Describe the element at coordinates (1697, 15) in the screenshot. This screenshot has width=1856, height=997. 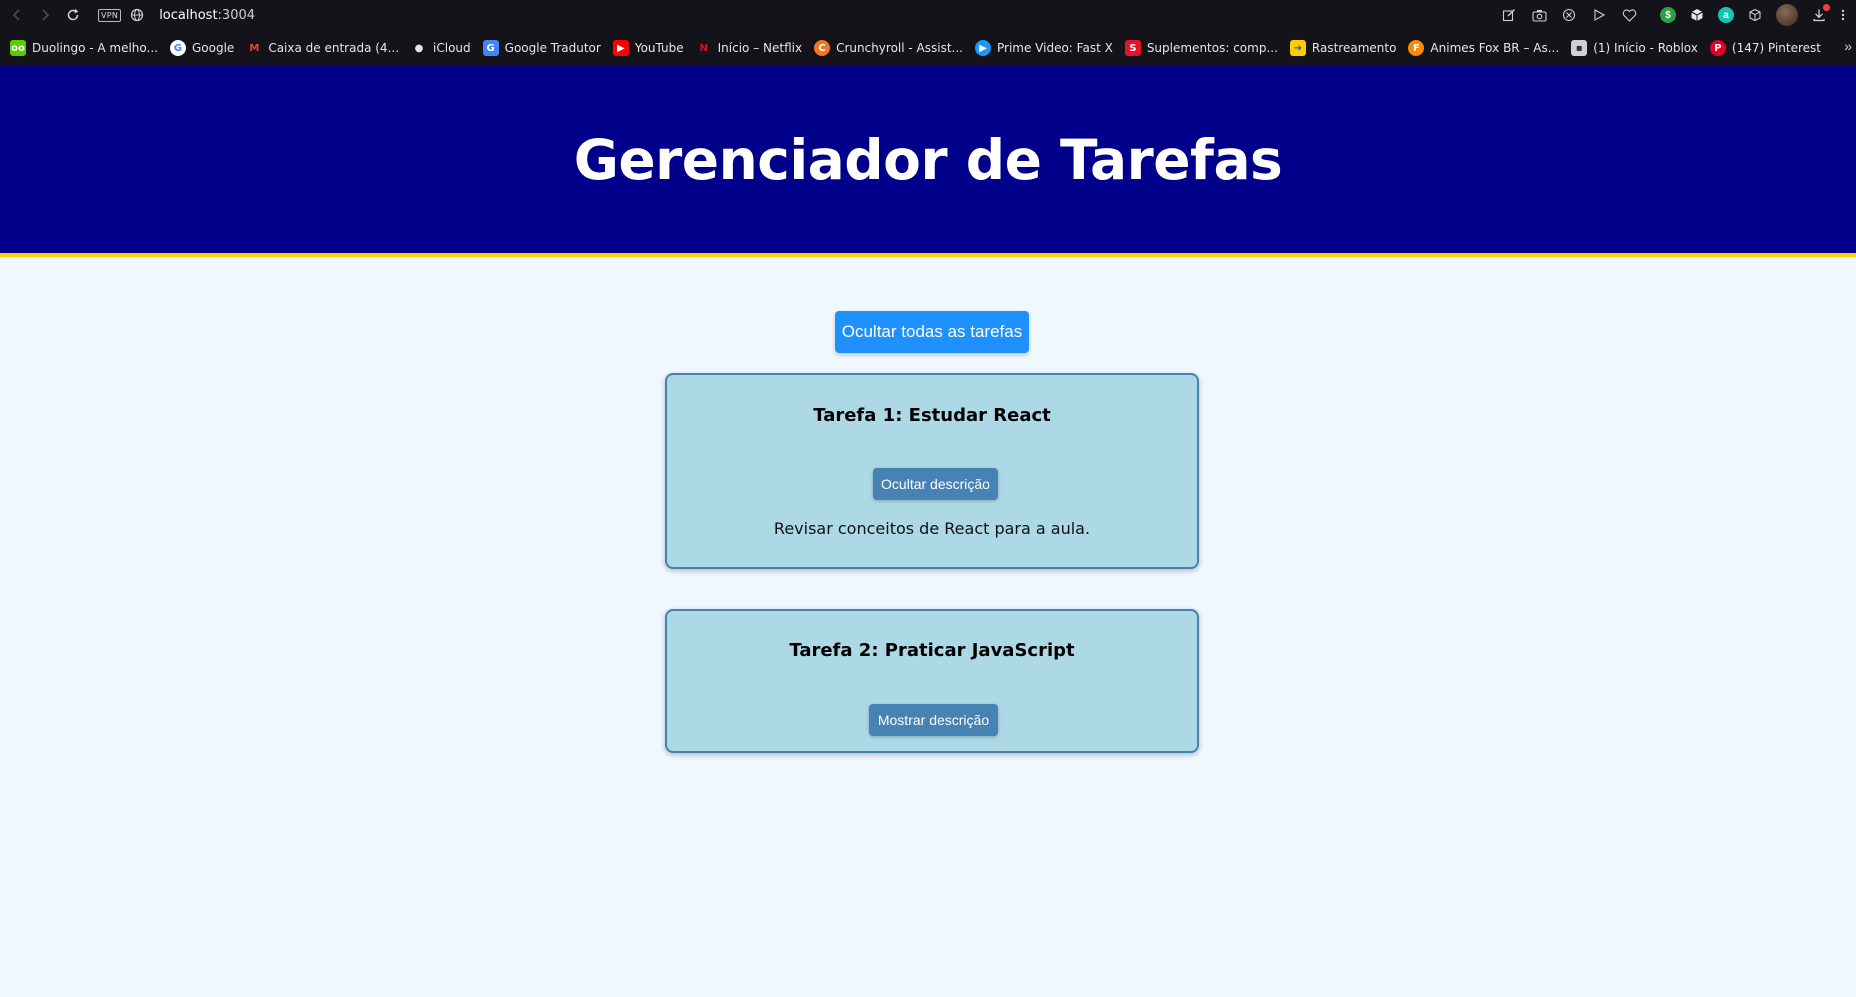
I see `cube-extension-icon` at that location.